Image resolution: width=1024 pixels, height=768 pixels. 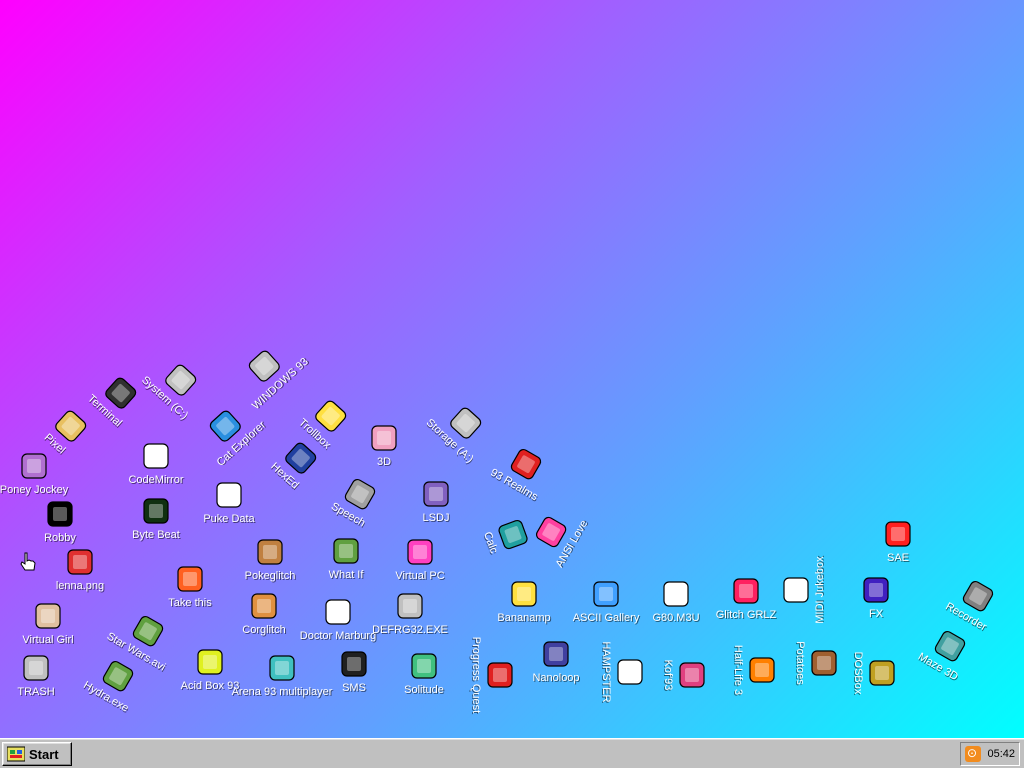 What do you see at coordinates (524, 618) in the screenshot?
I see `desktop-icon-label: Bananamp` at bounding box center [524, 618].